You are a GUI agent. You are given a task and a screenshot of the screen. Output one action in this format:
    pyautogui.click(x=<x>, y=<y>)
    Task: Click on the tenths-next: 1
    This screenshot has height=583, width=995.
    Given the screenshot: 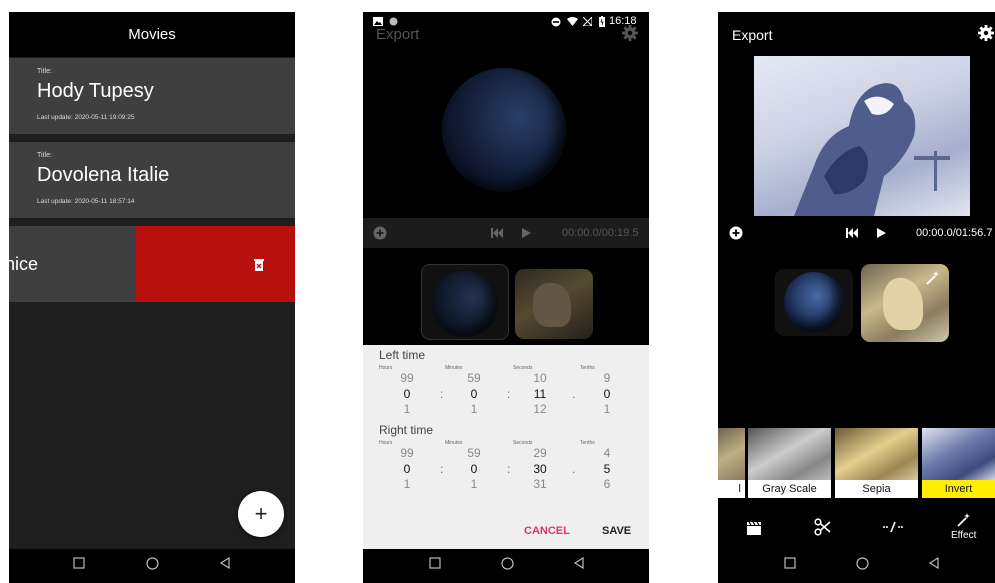 What is the action you would take?
    pyautogui.click(x=607, y=409)
    